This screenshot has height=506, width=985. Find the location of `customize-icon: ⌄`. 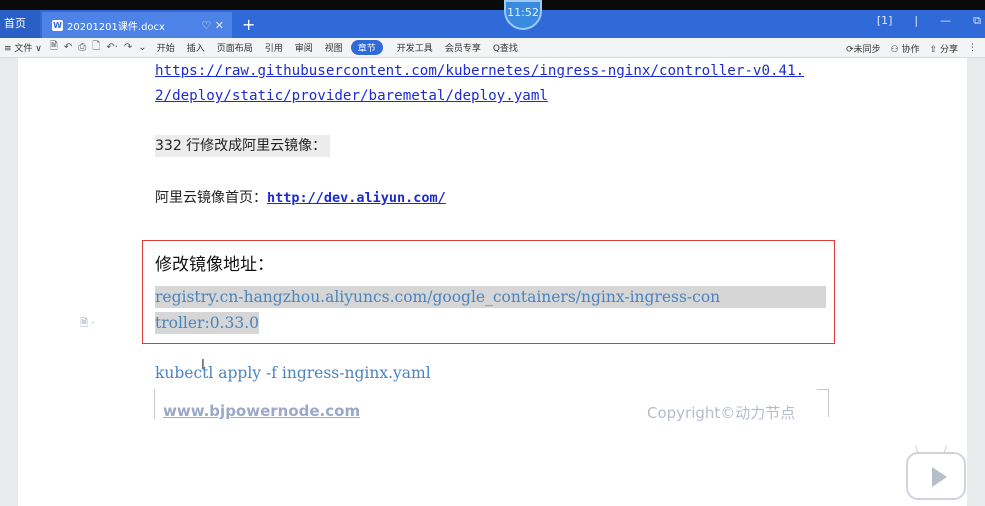

customize-icon: ⌄ is located at coordinates (142, 47).